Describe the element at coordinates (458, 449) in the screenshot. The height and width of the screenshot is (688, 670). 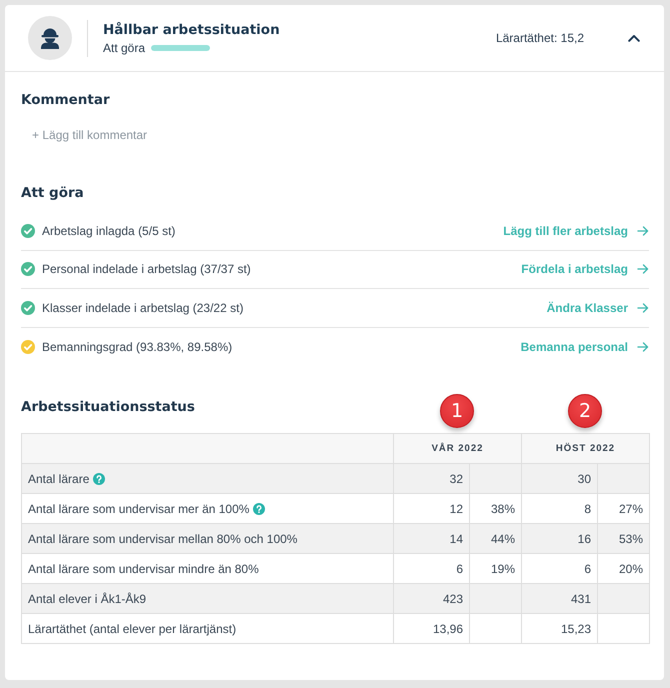
I see `column-header: VÅR 2022` at that location.